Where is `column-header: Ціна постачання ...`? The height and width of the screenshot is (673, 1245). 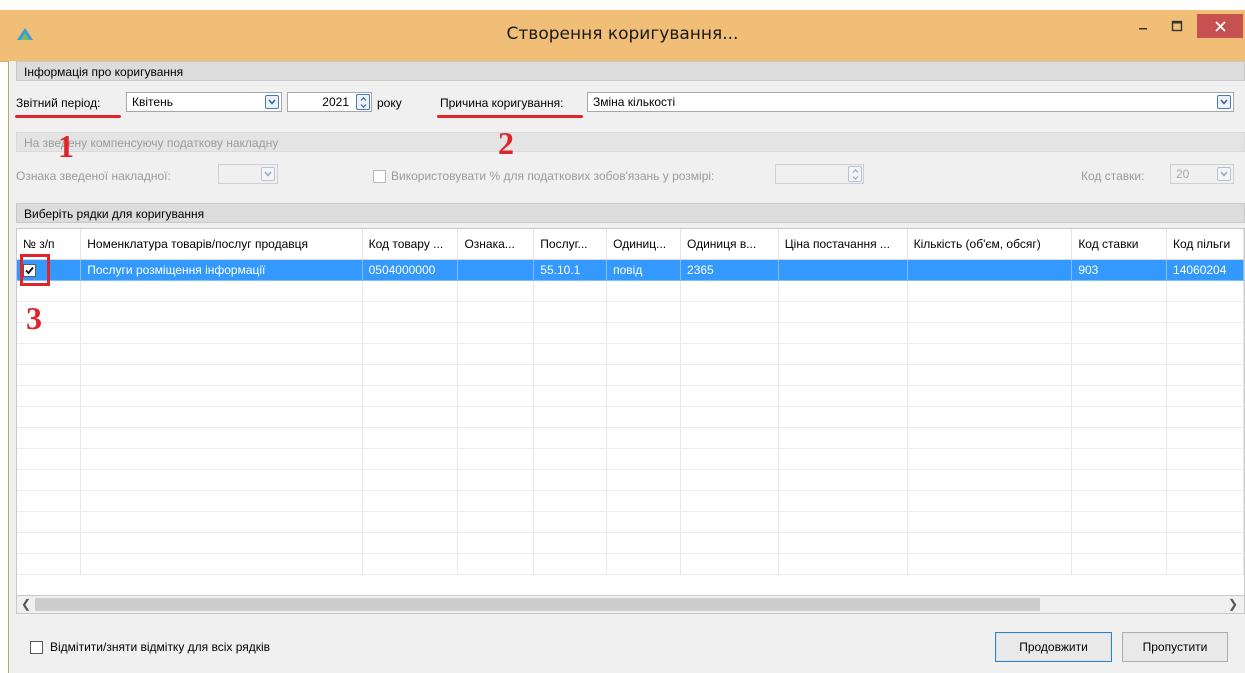 column-header: Ціна постачання ... is located at coordinates (843, 244).